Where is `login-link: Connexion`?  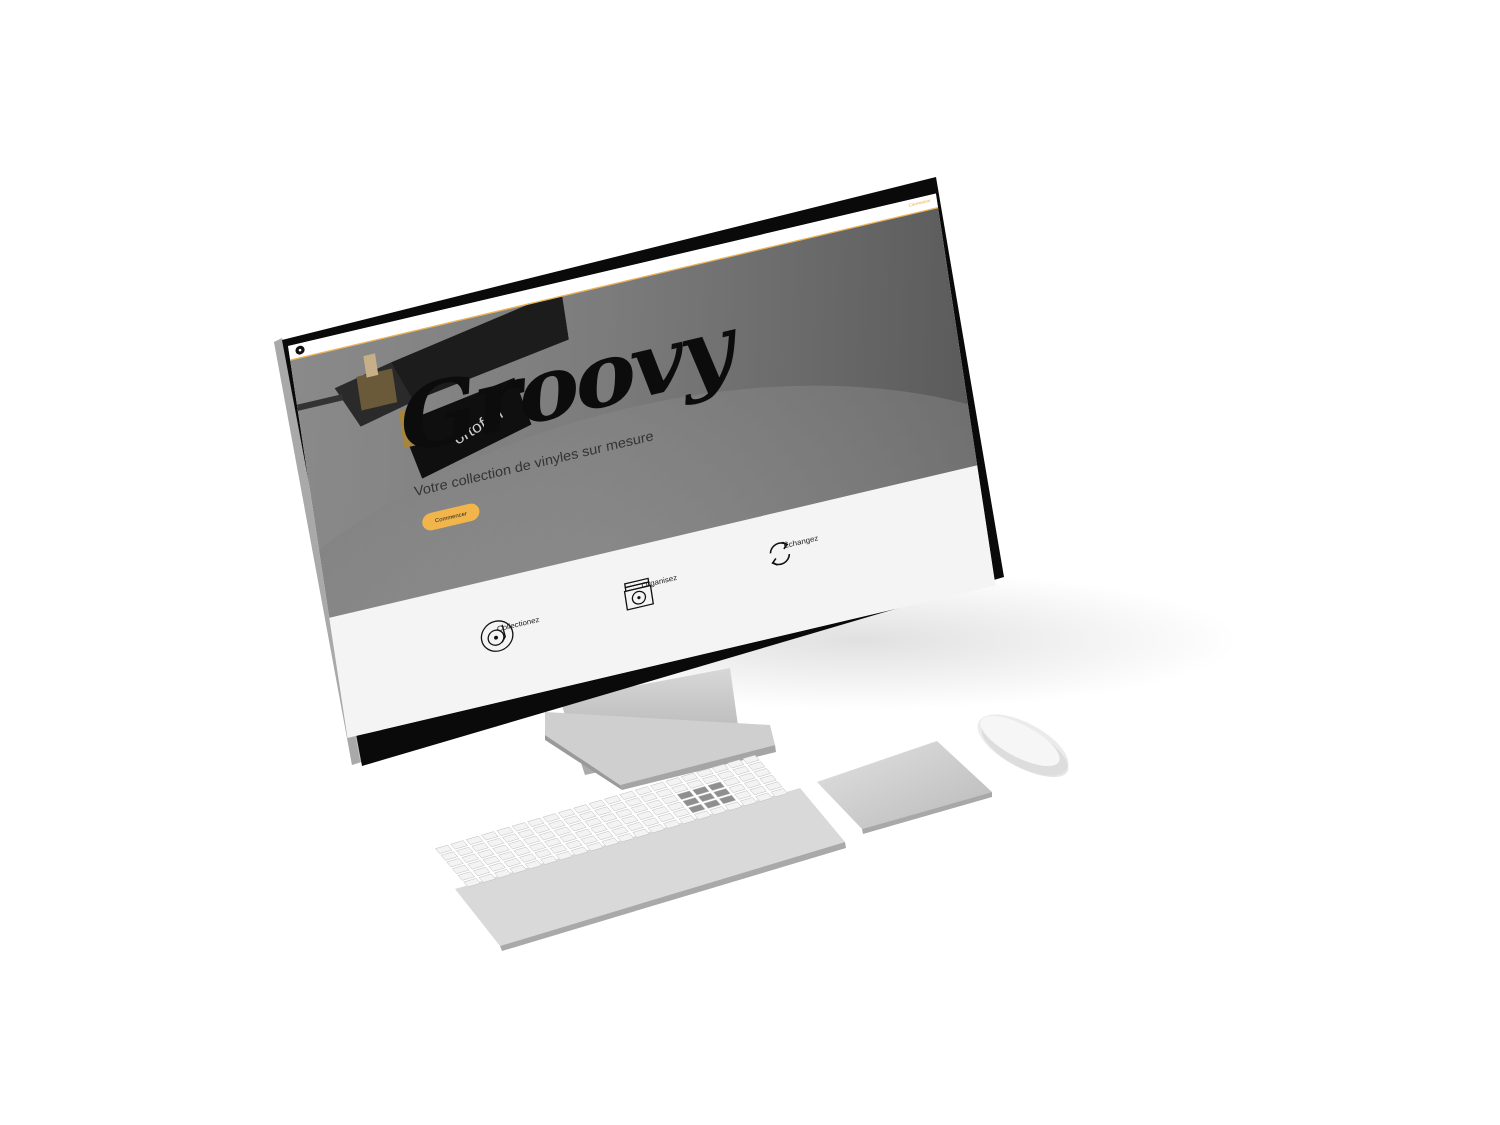 login-link: Connexion is located at coordinates (919, 203).